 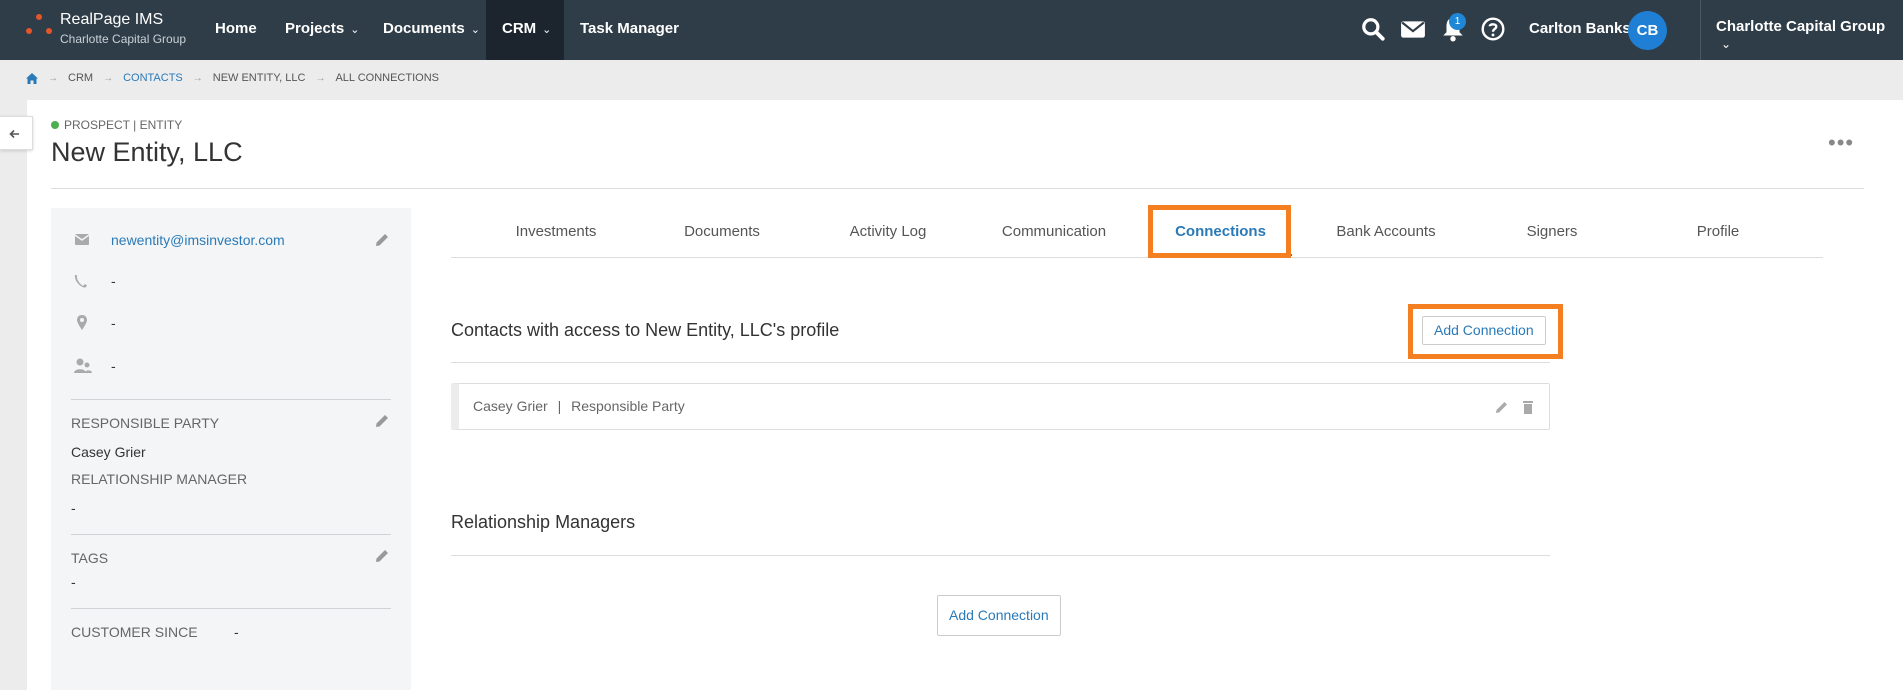 I want to click on customer-since-label: CUSTOMER SINCE, so click(x=134, y=632).